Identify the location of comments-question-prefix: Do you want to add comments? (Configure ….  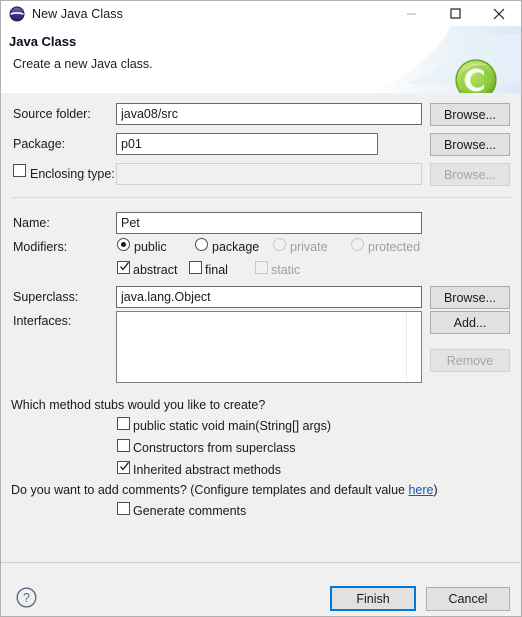
(210, 490).